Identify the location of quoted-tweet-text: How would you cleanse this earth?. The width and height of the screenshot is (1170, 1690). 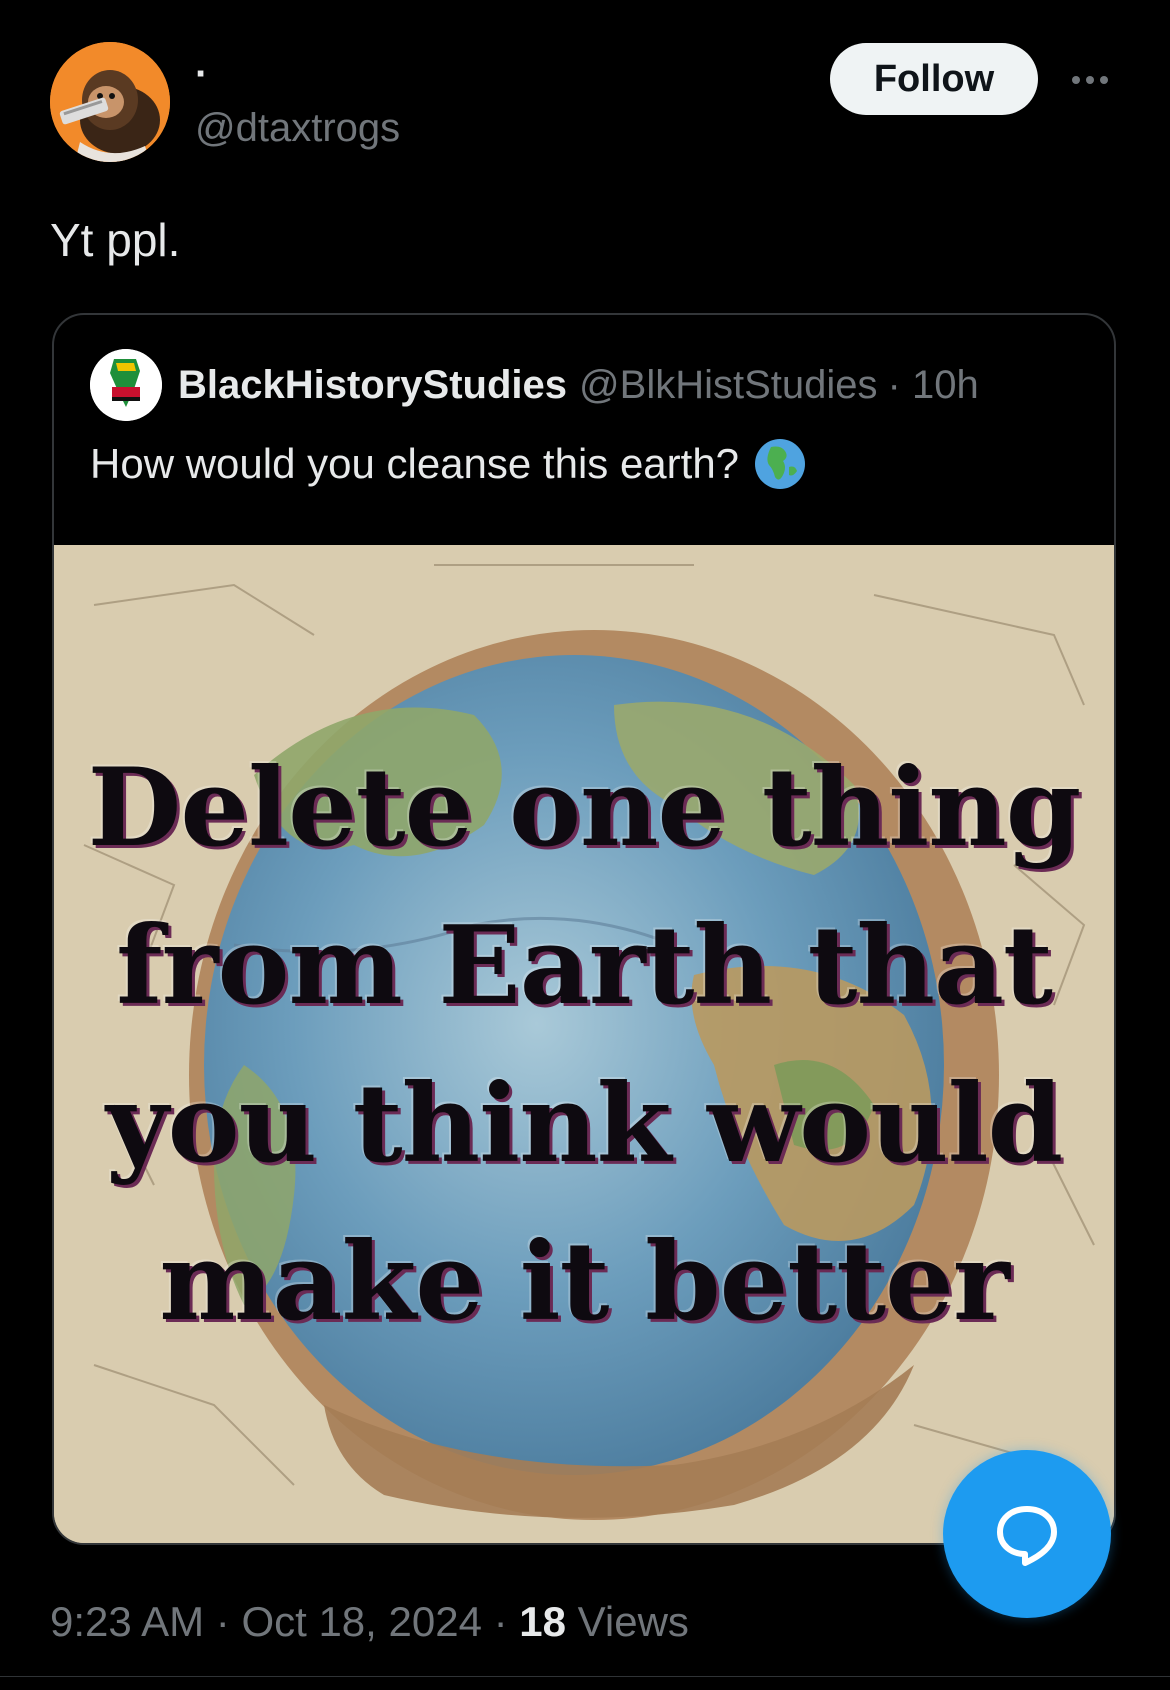
(415, 463).